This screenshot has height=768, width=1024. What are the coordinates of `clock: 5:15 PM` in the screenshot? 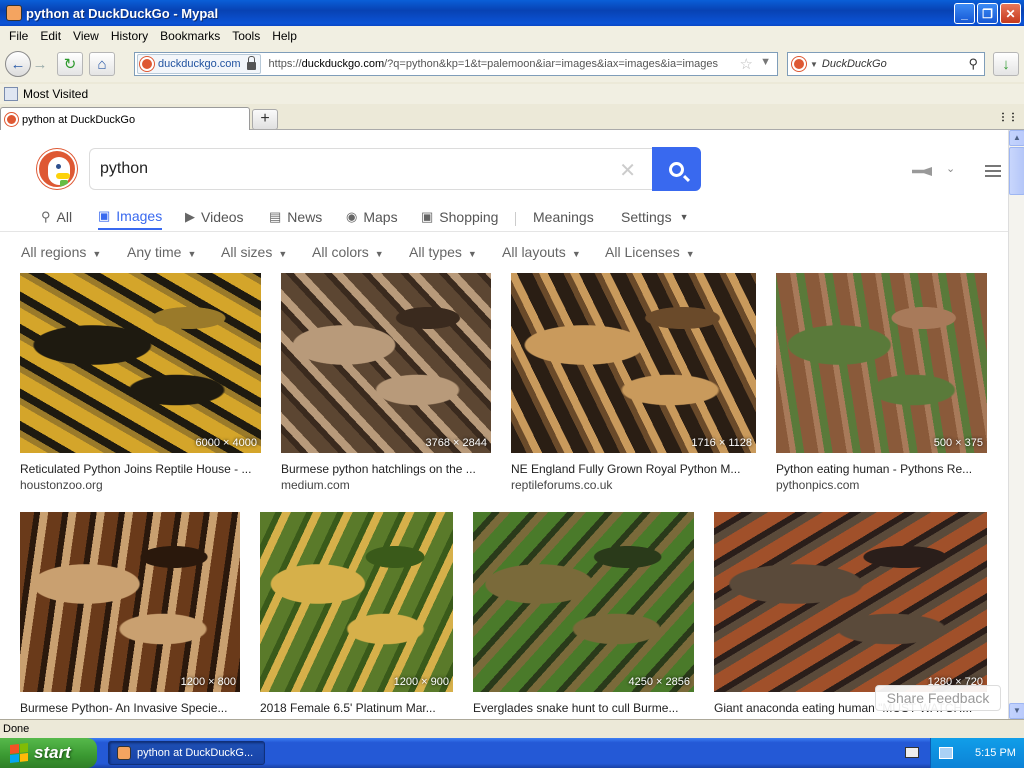 It's located at (995, 753).